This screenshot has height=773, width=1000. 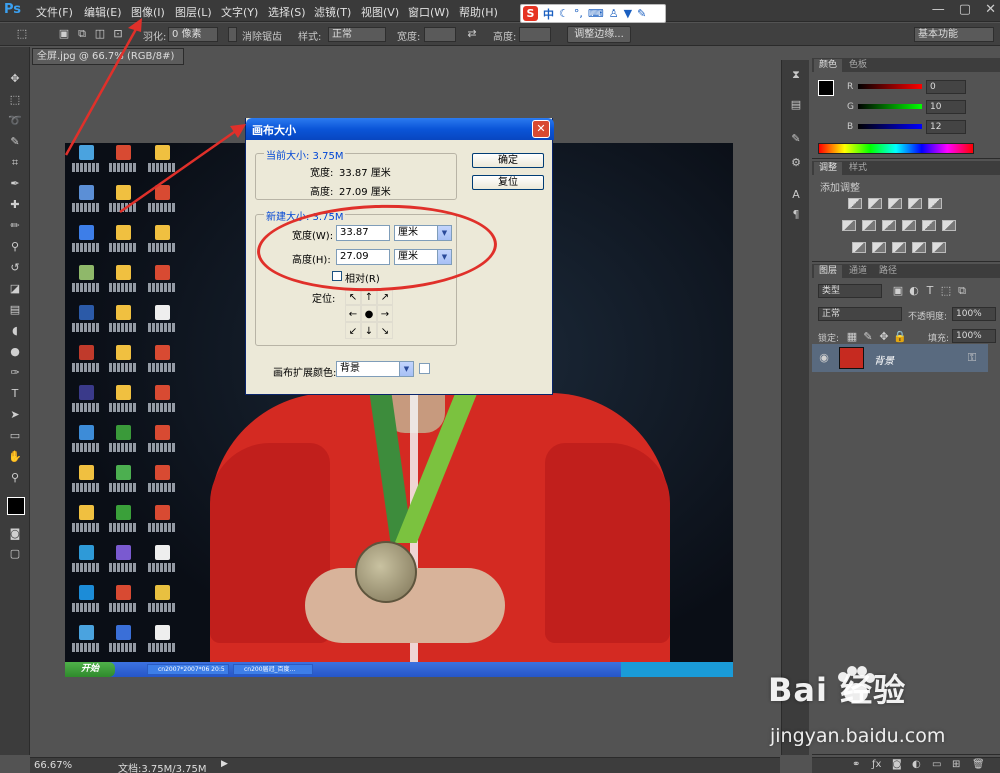 What do you see at coordinates (869, 225) in the screenshot?
I see `color-balance-icon` at bounding box center [869, 225].